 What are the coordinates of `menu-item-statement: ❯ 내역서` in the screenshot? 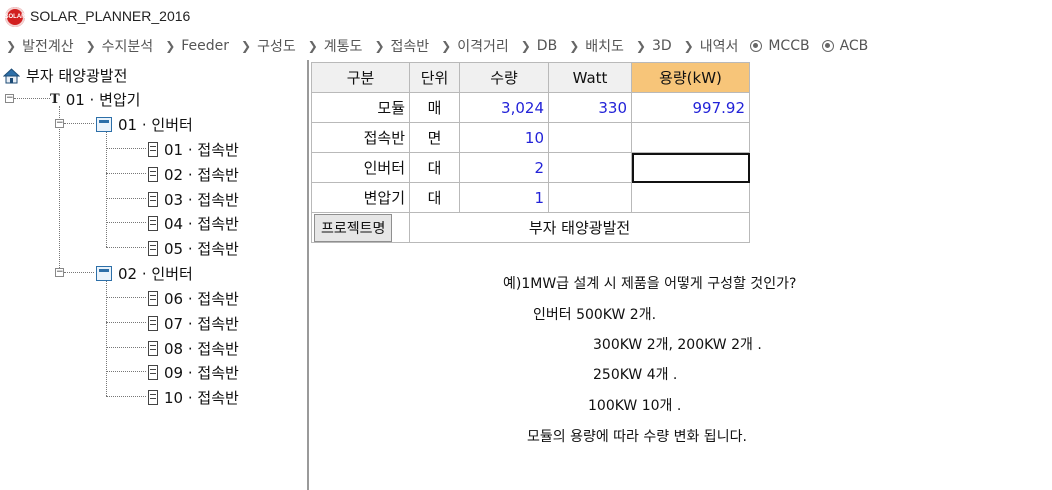 It's located at (711, 46).